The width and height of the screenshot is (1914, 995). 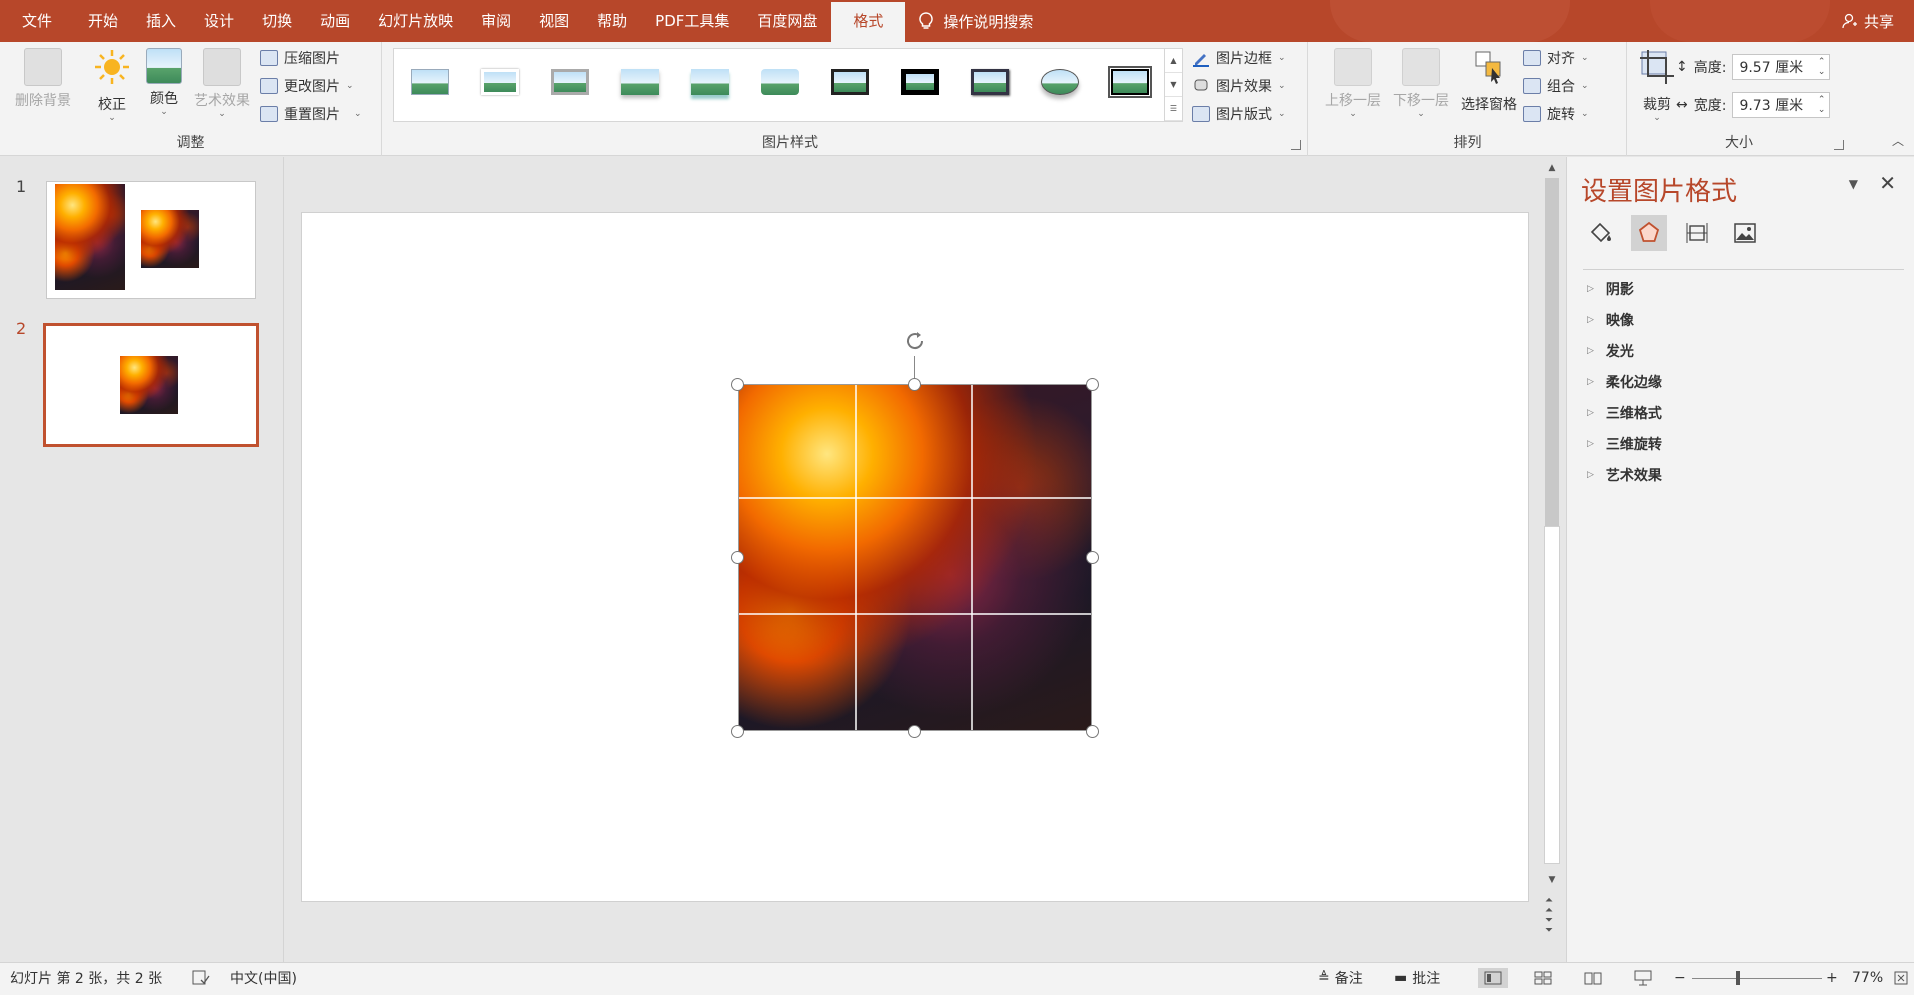 I want to click on group-button: 组合 ⌄, so click(x=1556, y=86).